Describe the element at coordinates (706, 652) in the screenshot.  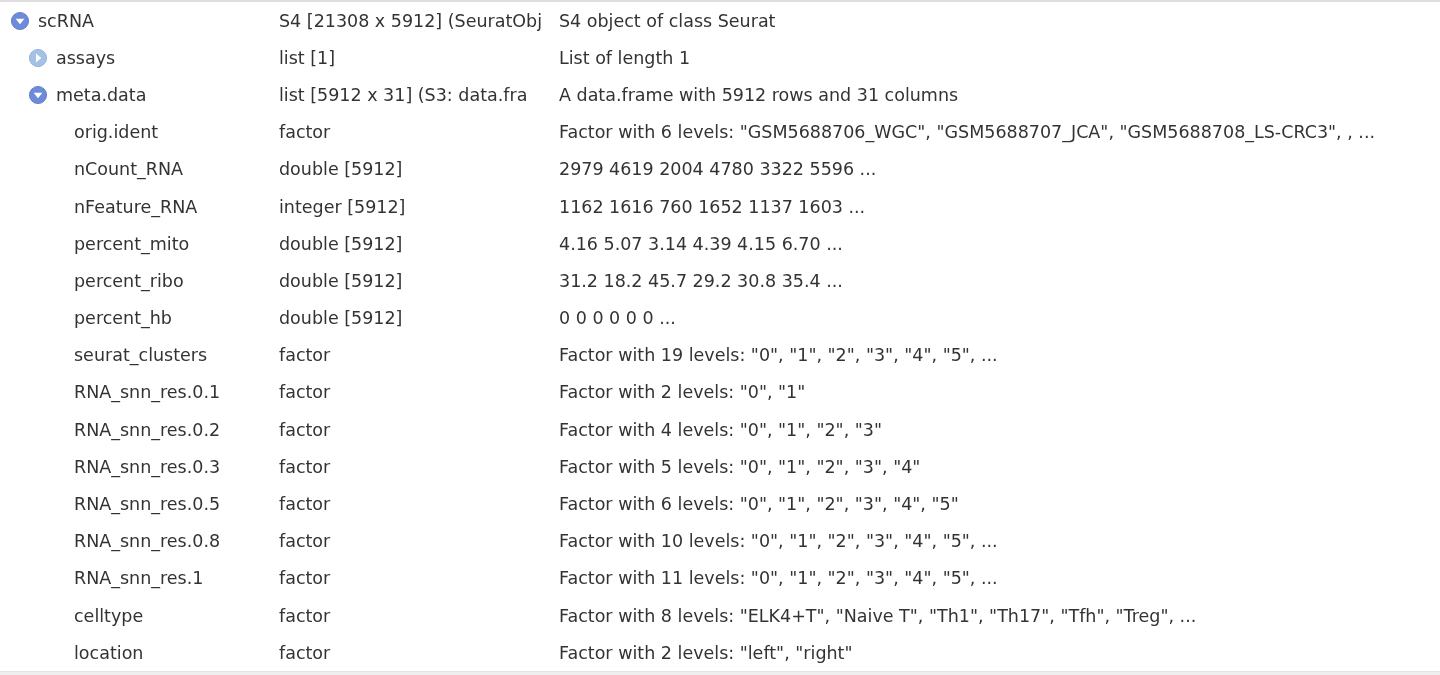
I see `variable-value: Factor with 2 levels: "left", "right"` at that location.